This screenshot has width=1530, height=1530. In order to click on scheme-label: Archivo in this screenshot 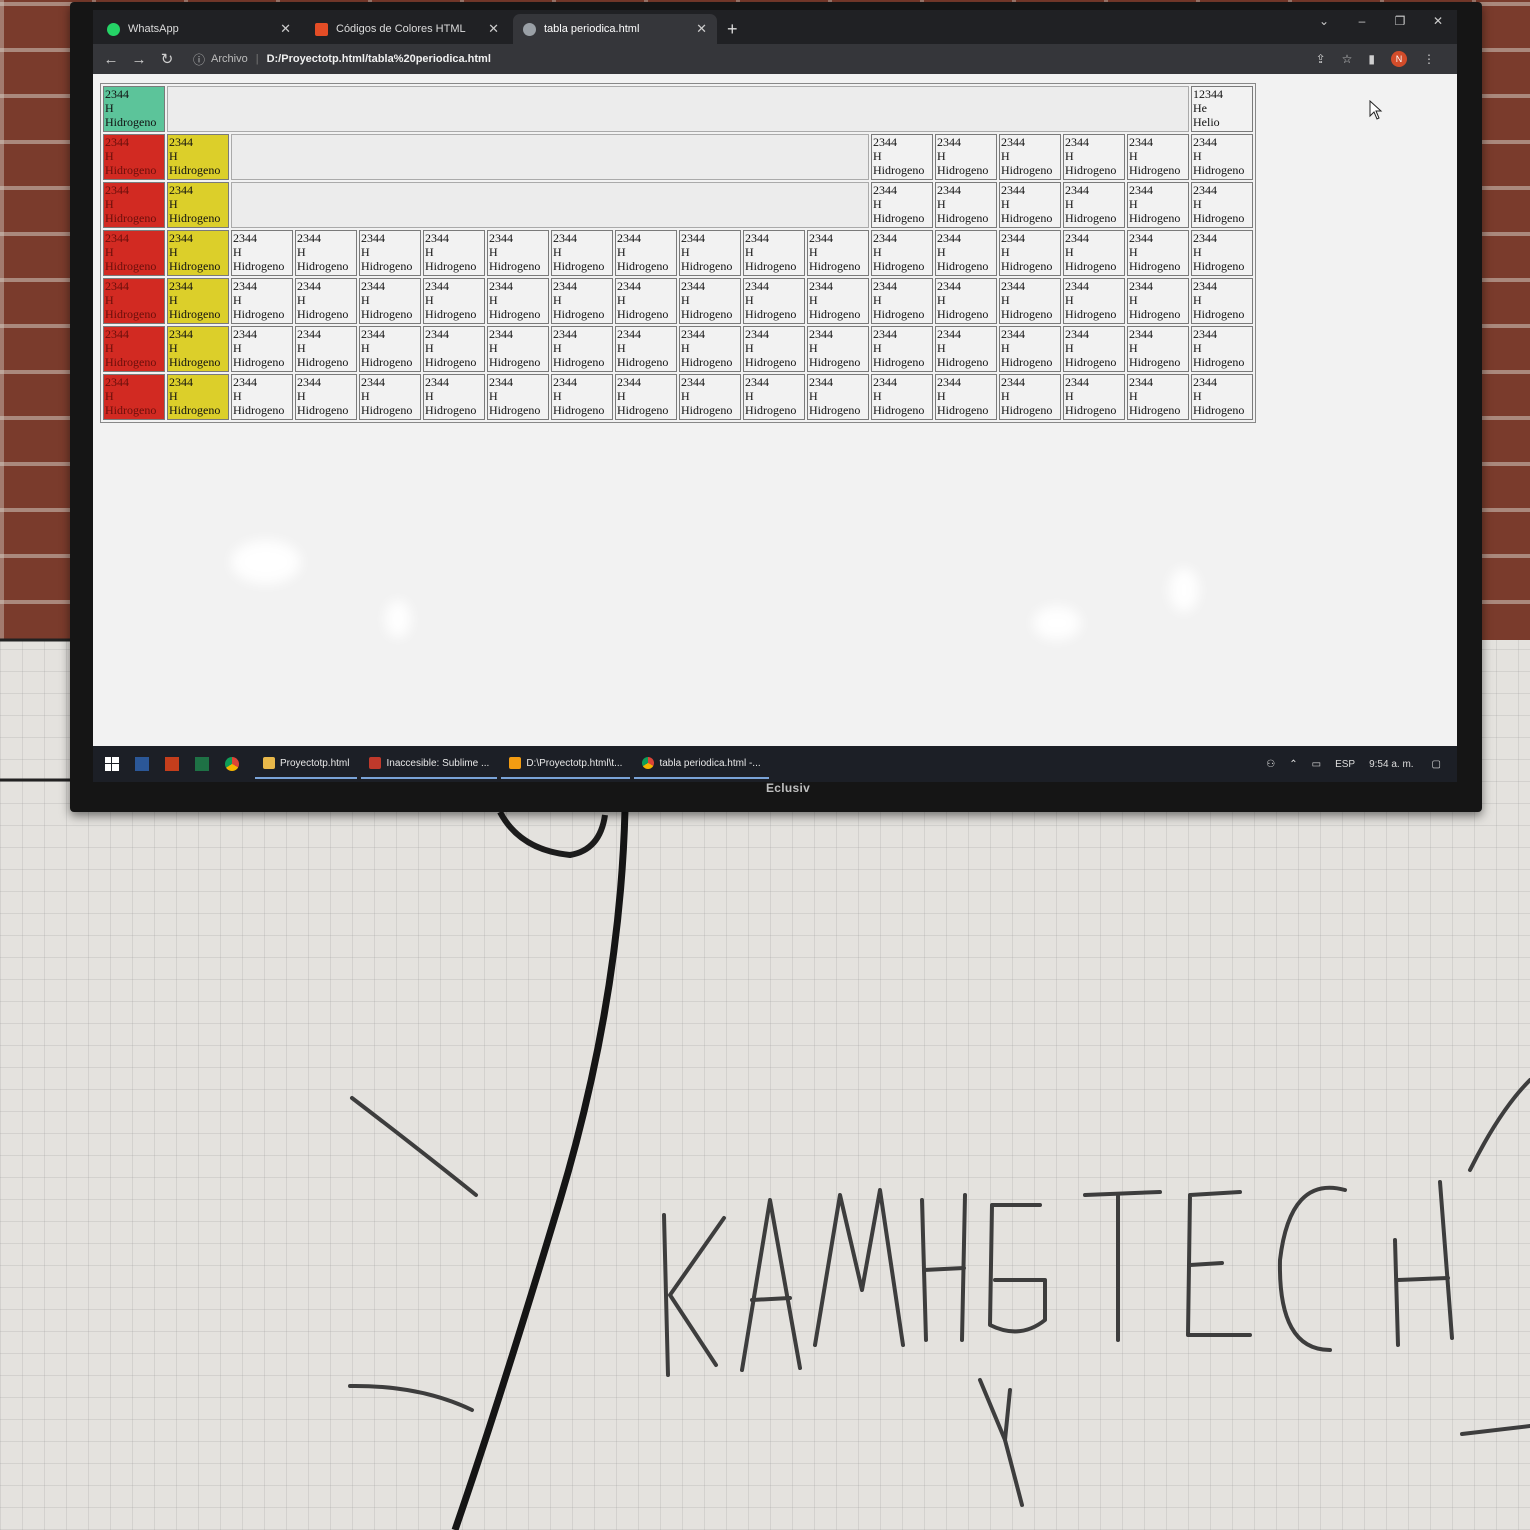, I will do `click(229, 59)`.